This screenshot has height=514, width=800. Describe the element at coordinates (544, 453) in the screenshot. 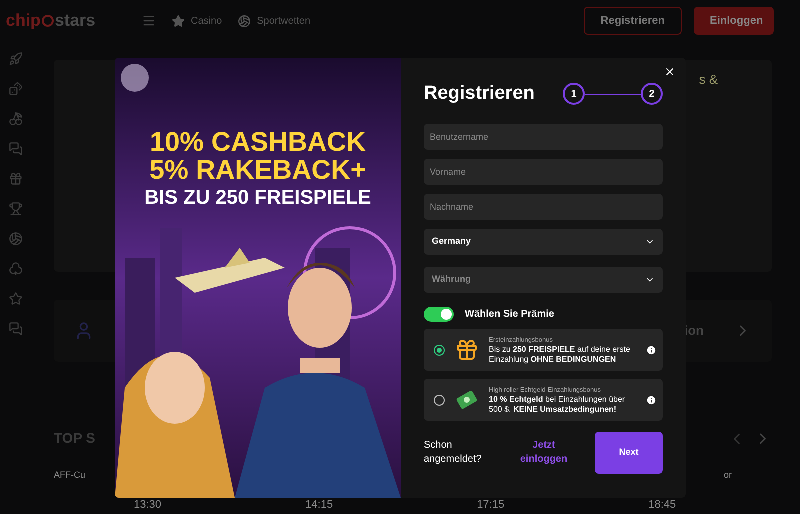

I see `login-link: Jetzt einloggen` at that location.